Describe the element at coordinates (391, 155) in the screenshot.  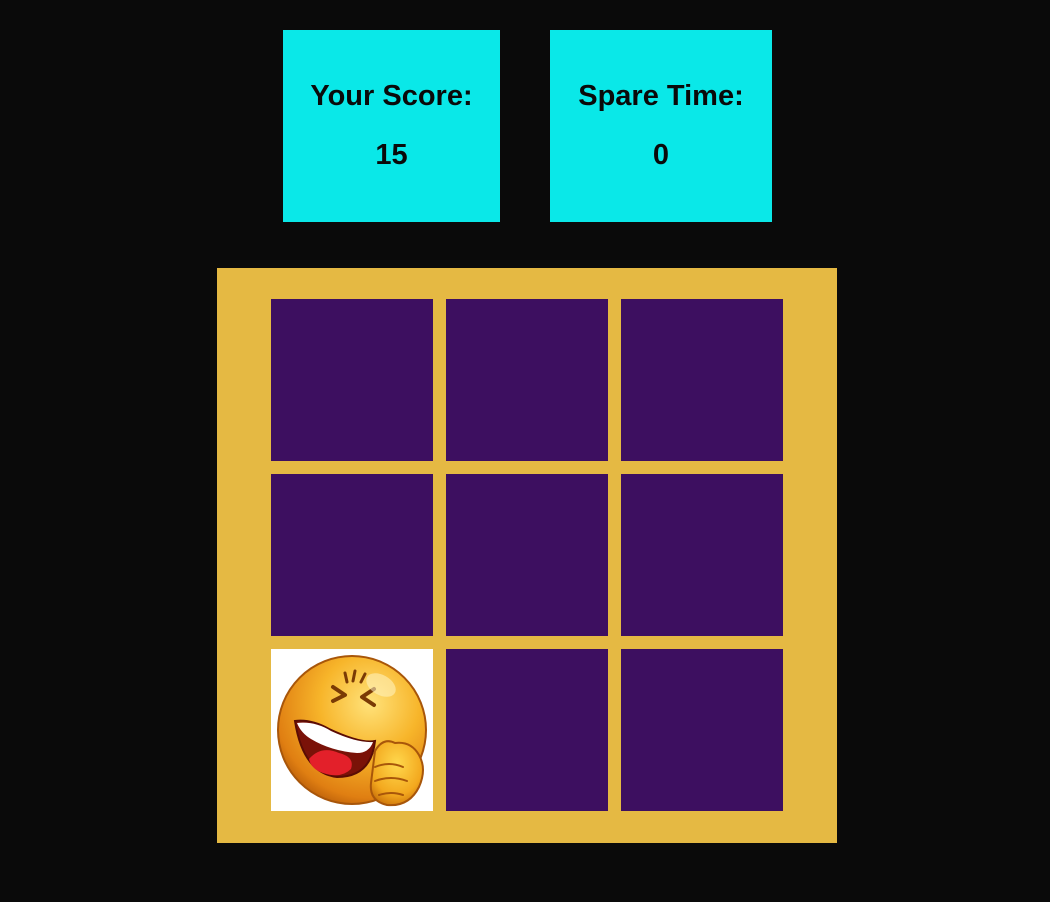
I see `score-value: 15` at that location.